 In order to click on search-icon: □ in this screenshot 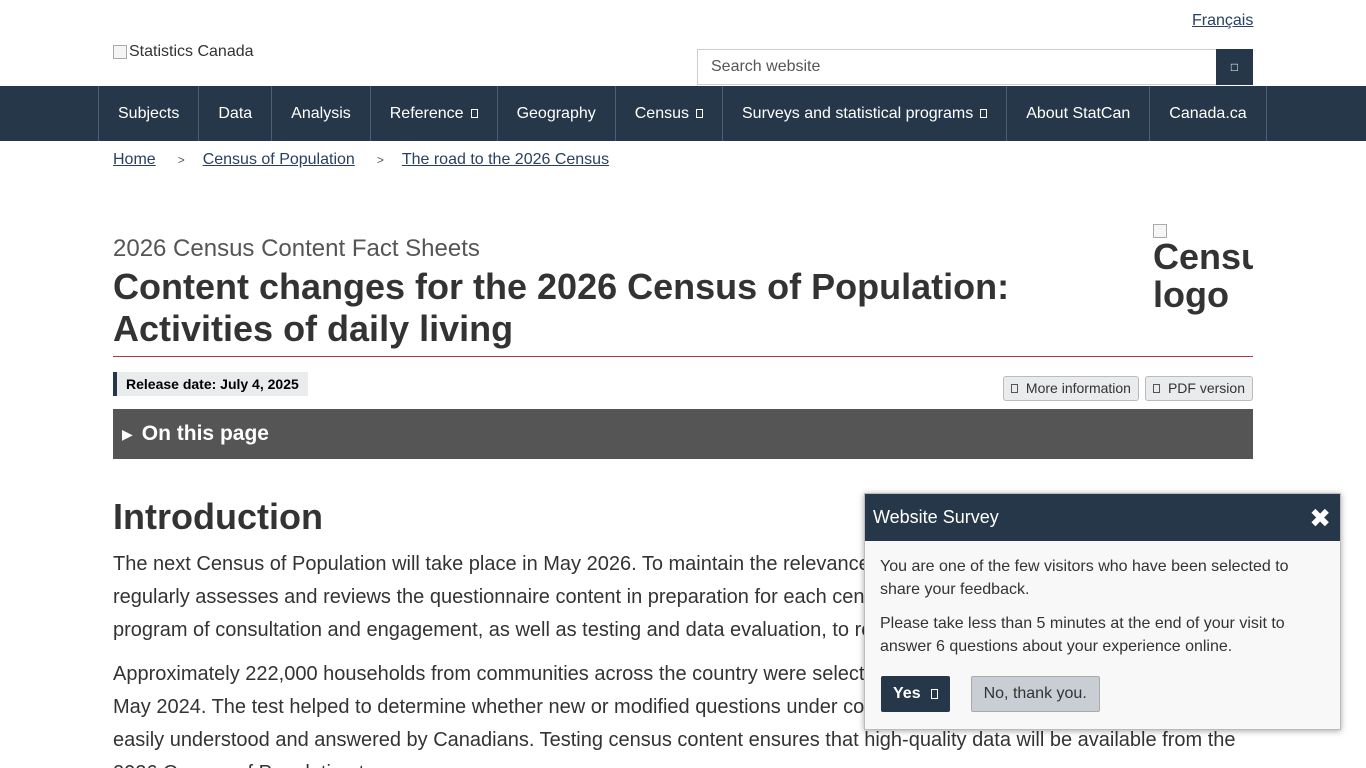, I will do `click(1234, 67)`.